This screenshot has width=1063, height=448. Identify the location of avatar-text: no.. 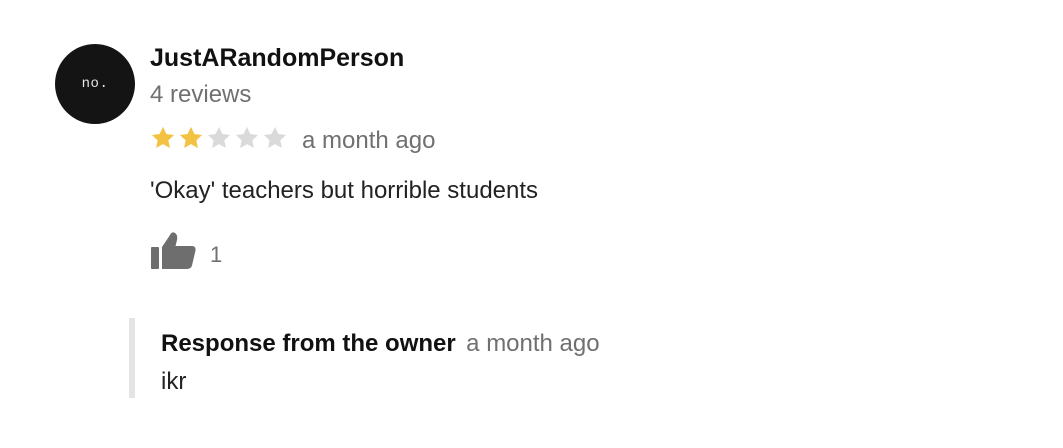
(95, 84).